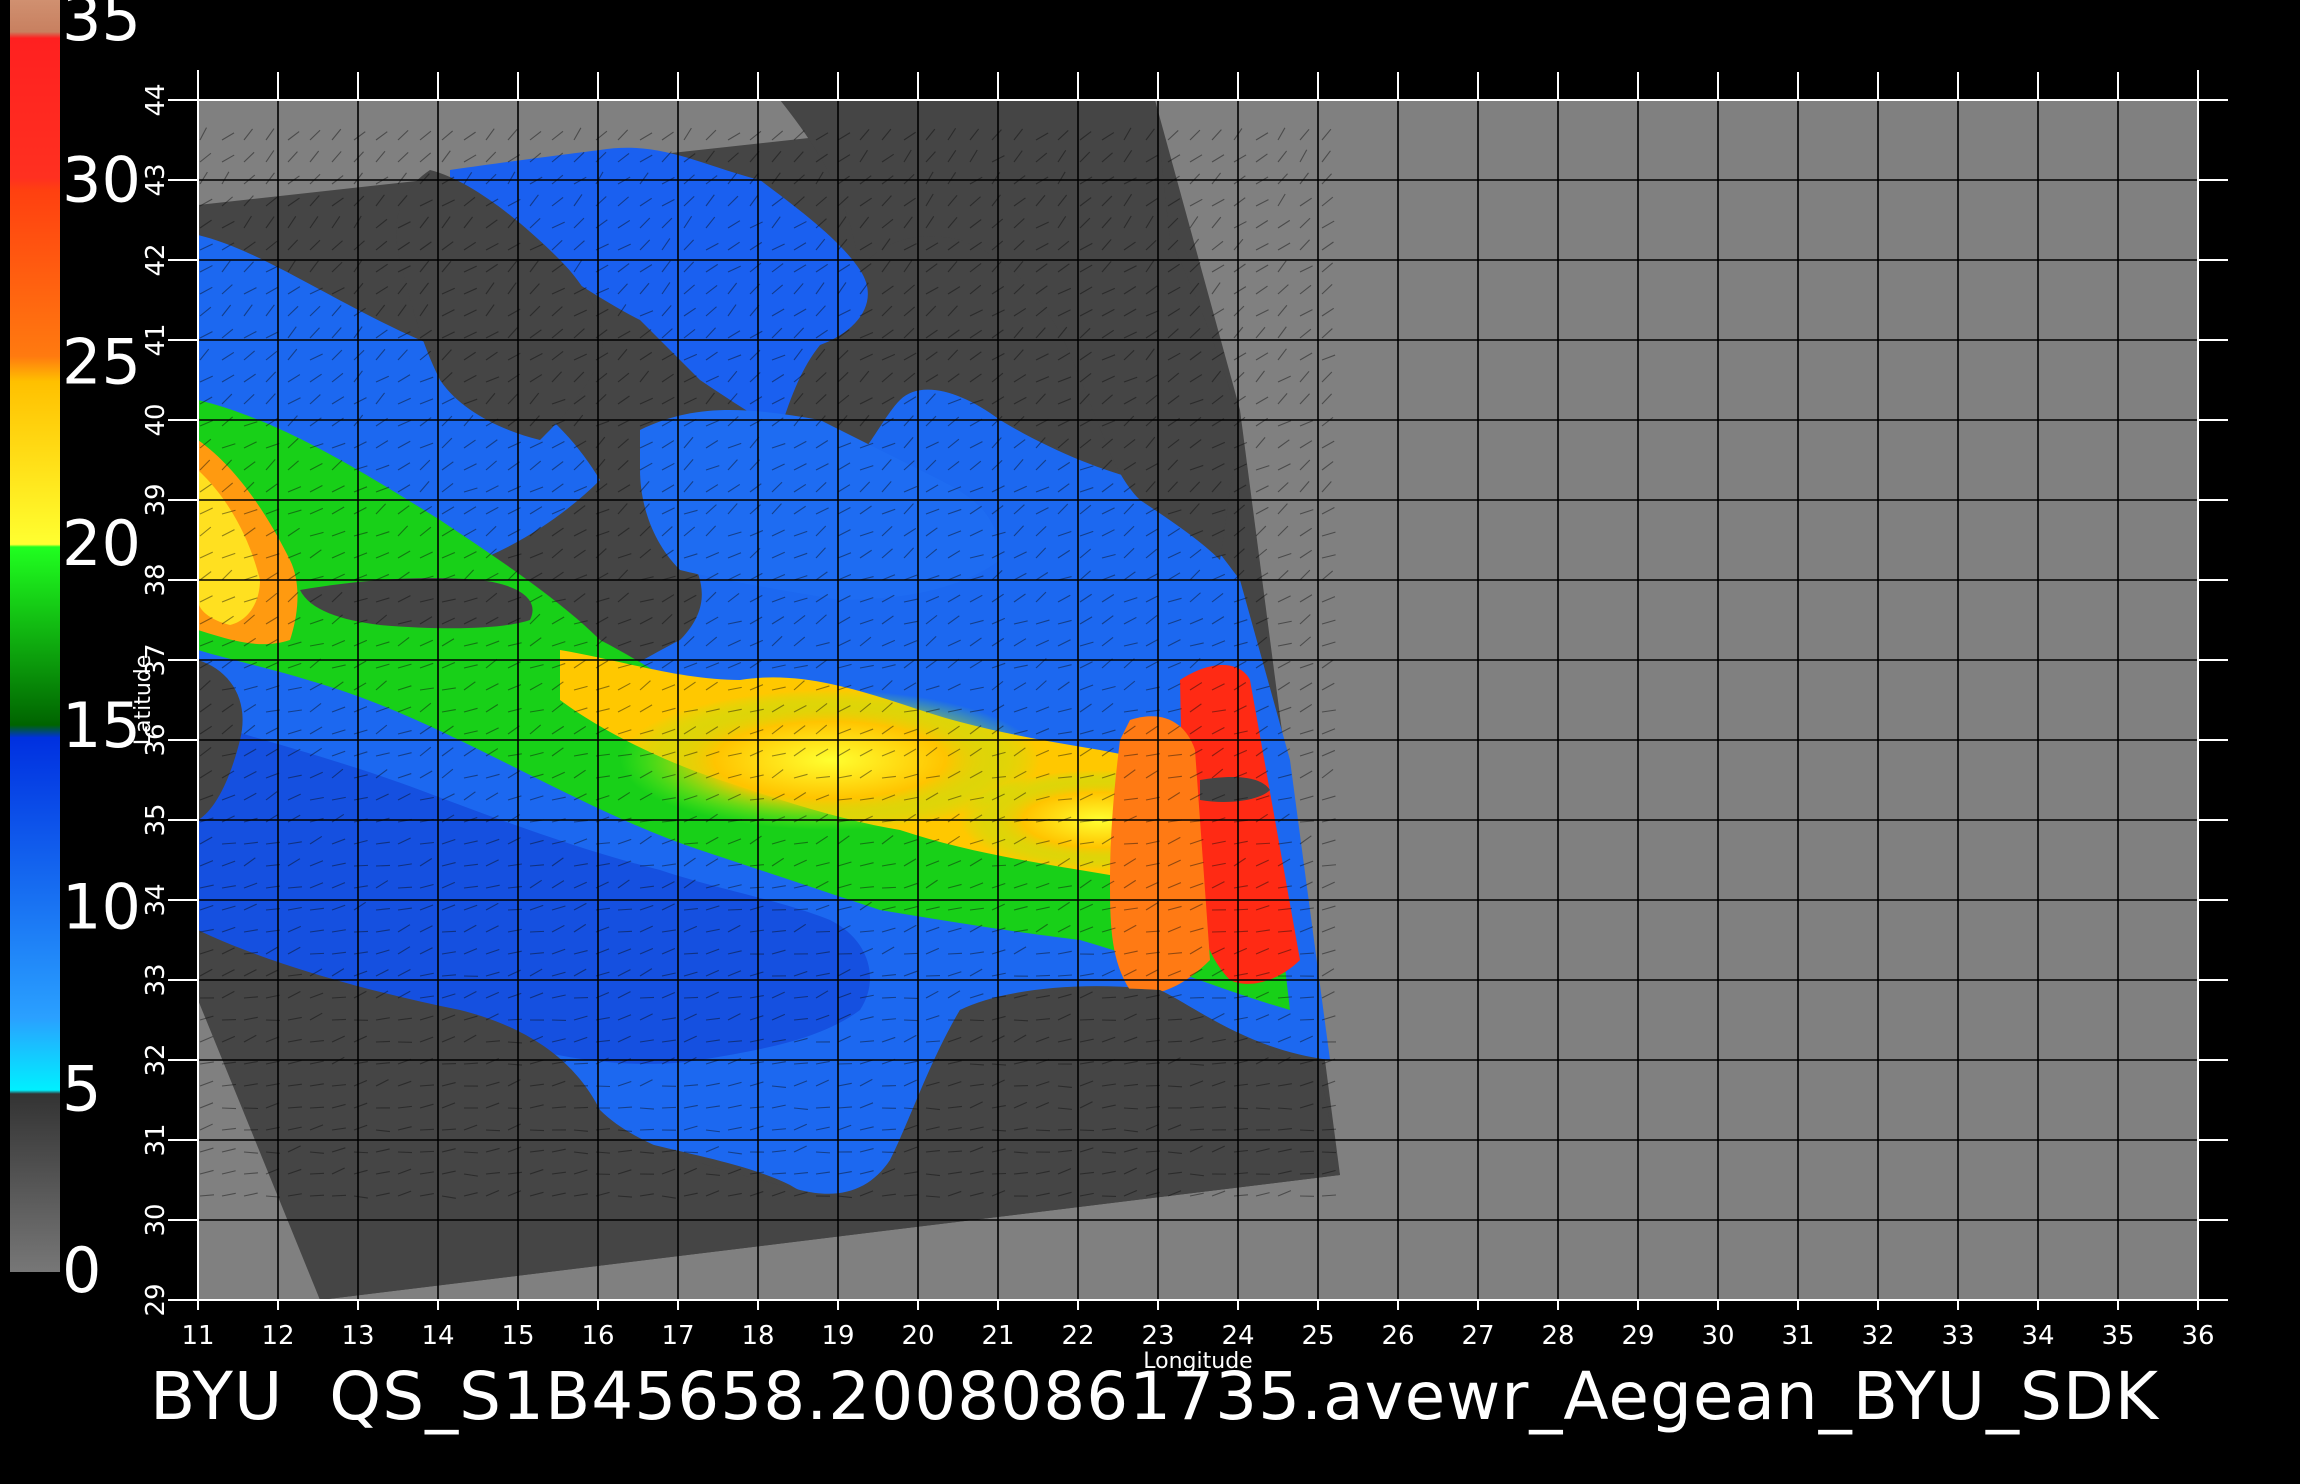  Describe the element at coordinates (156, 499) in the screenshot. I see `y-tick-label-39: 39` at that location.